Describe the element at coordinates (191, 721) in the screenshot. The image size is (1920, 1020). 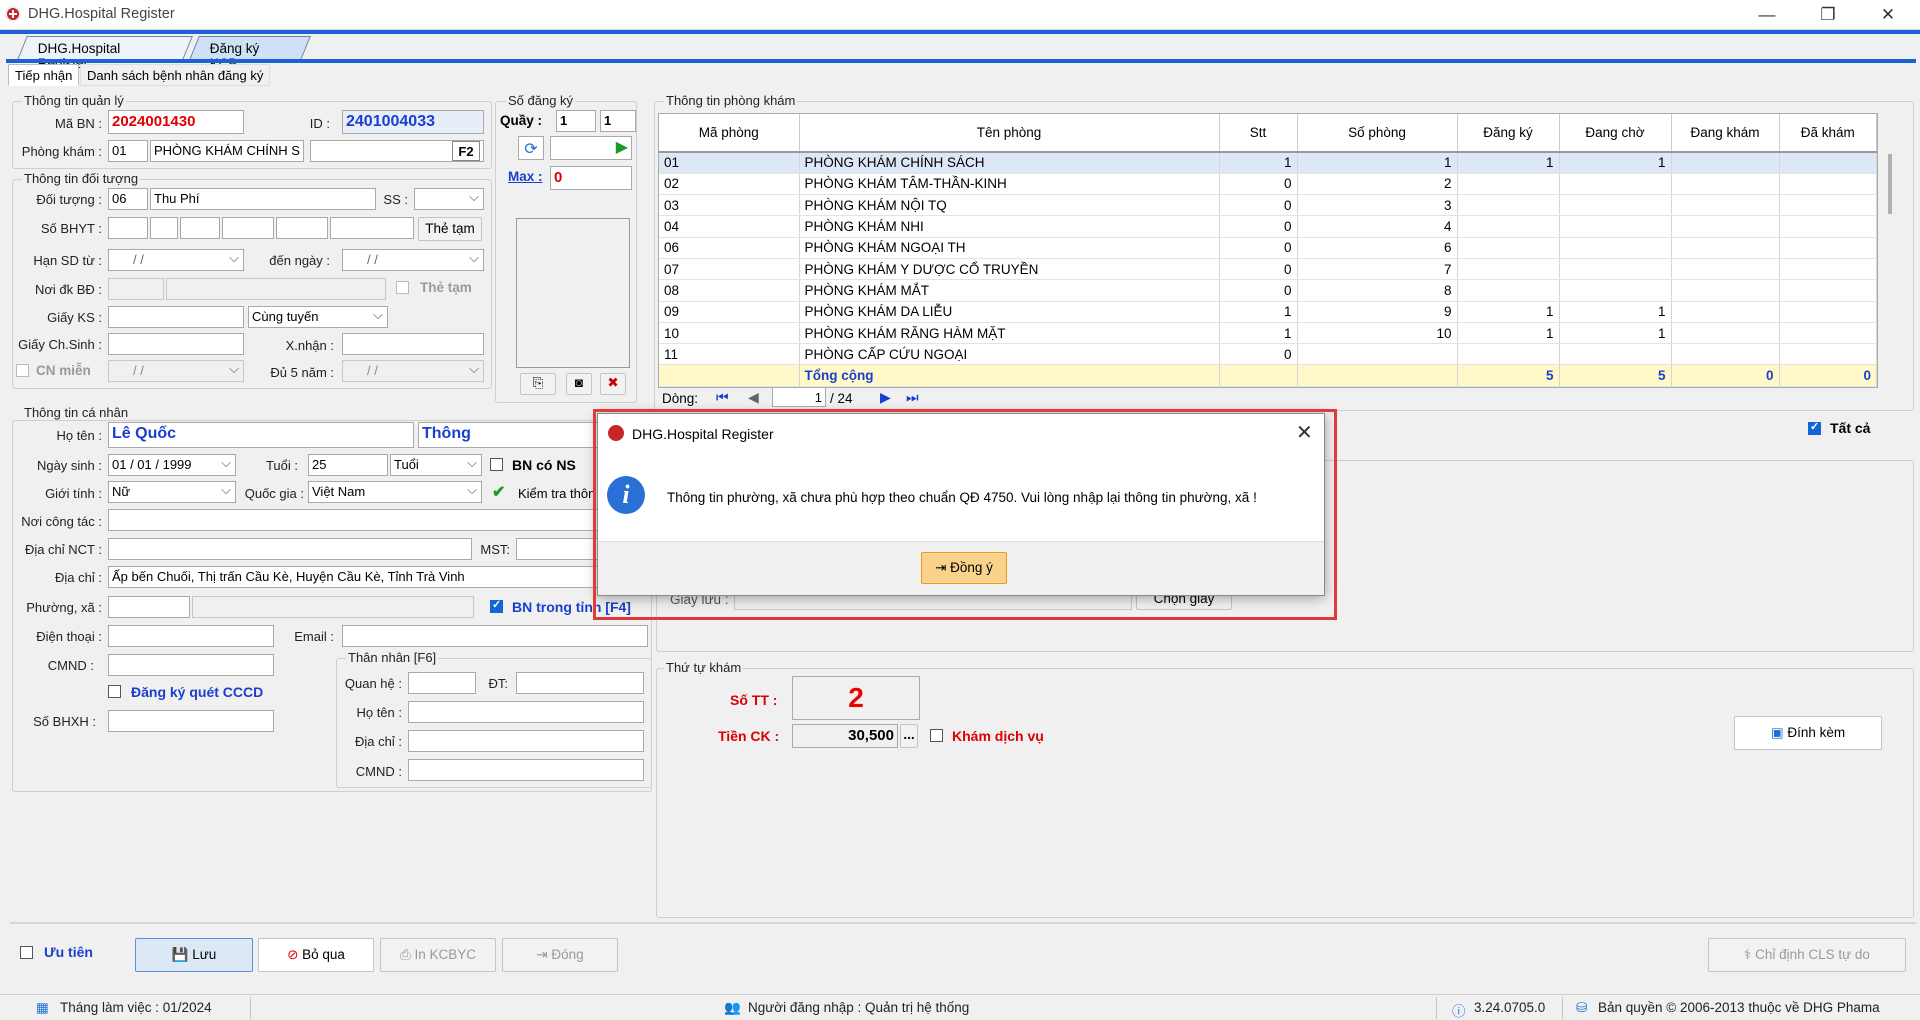
I see `so-bhxh-field` at that location.